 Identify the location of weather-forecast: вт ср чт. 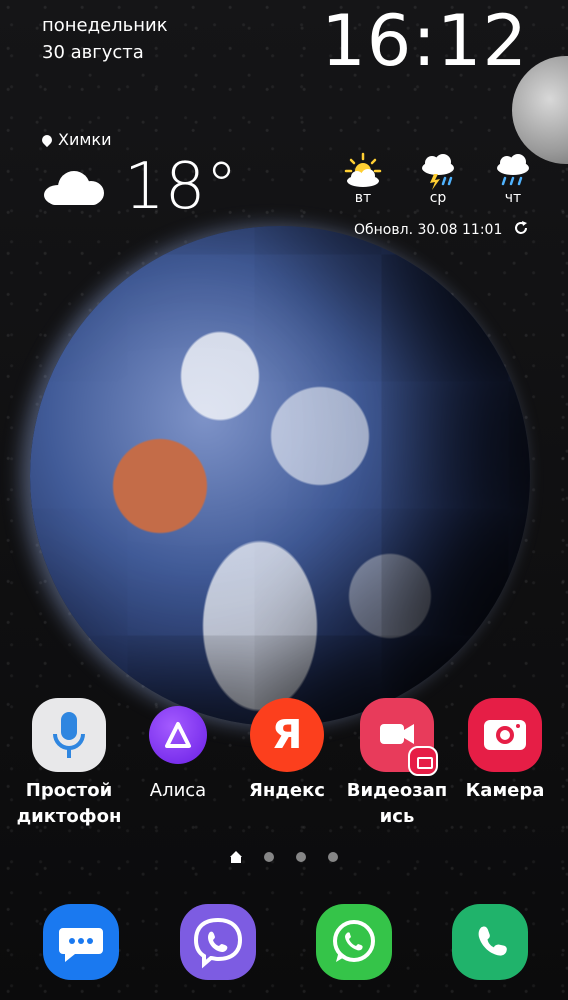
(438, 179).